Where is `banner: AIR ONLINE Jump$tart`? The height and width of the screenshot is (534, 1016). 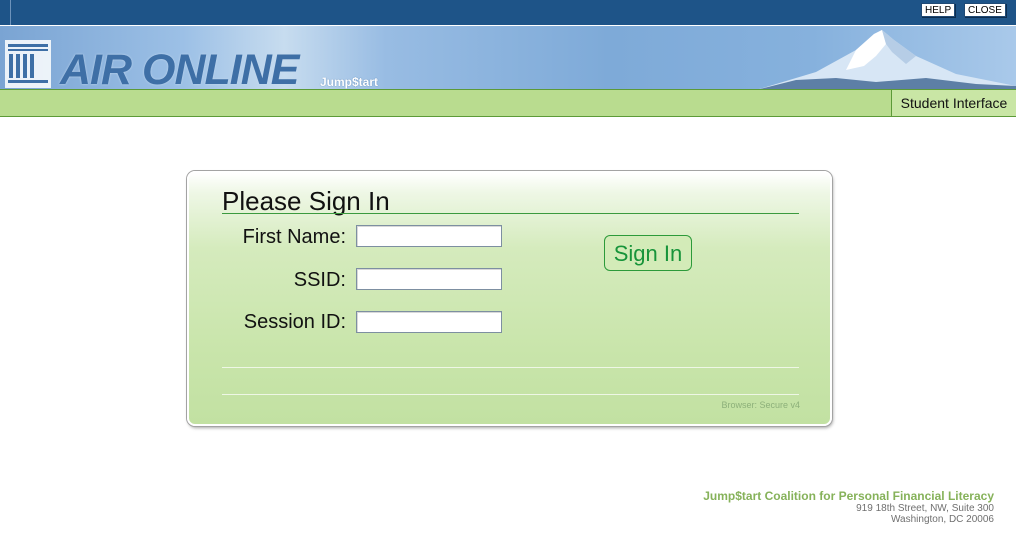
banner: AIR ONLINE Jump$tart is located at coordinates (508, 57).